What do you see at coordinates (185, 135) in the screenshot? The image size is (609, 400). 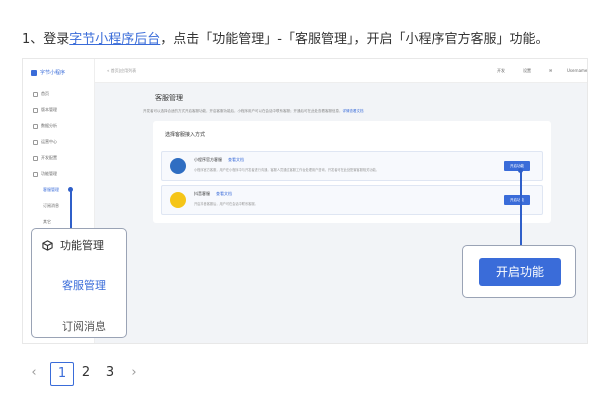 I see `card-title: 选择客服接入方式` at bounding box center [185, 135].